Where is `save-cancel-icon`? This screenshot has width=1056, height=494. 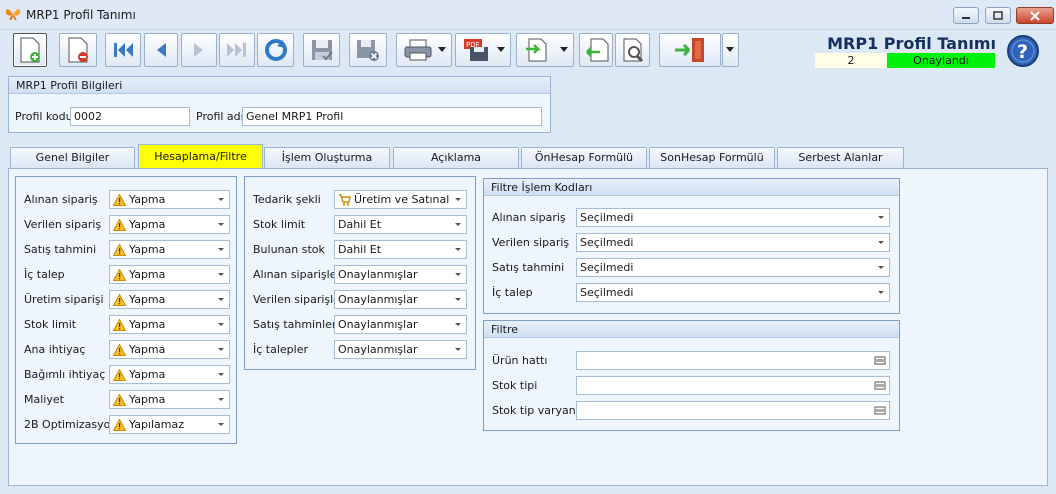 save-cancel-icon is located at coordinates (368, 50).